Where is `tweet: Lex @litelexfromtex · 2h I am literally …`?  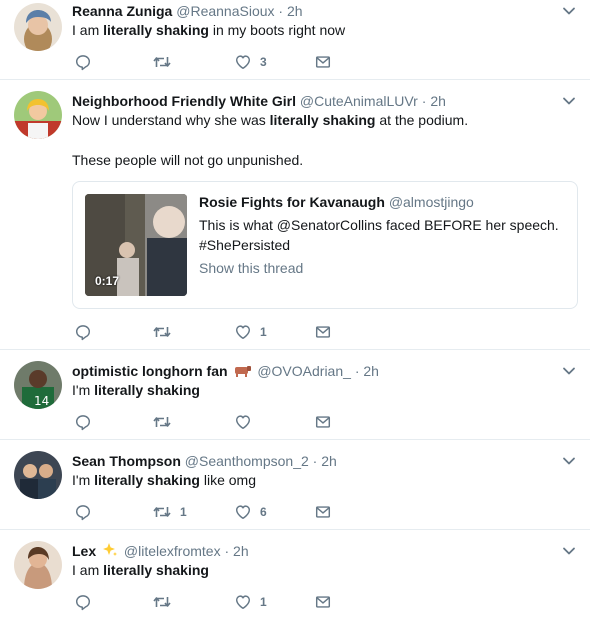
tweet: Lex @litelexfromtex · 2h I am literally … is located at coordinates (295, 575).